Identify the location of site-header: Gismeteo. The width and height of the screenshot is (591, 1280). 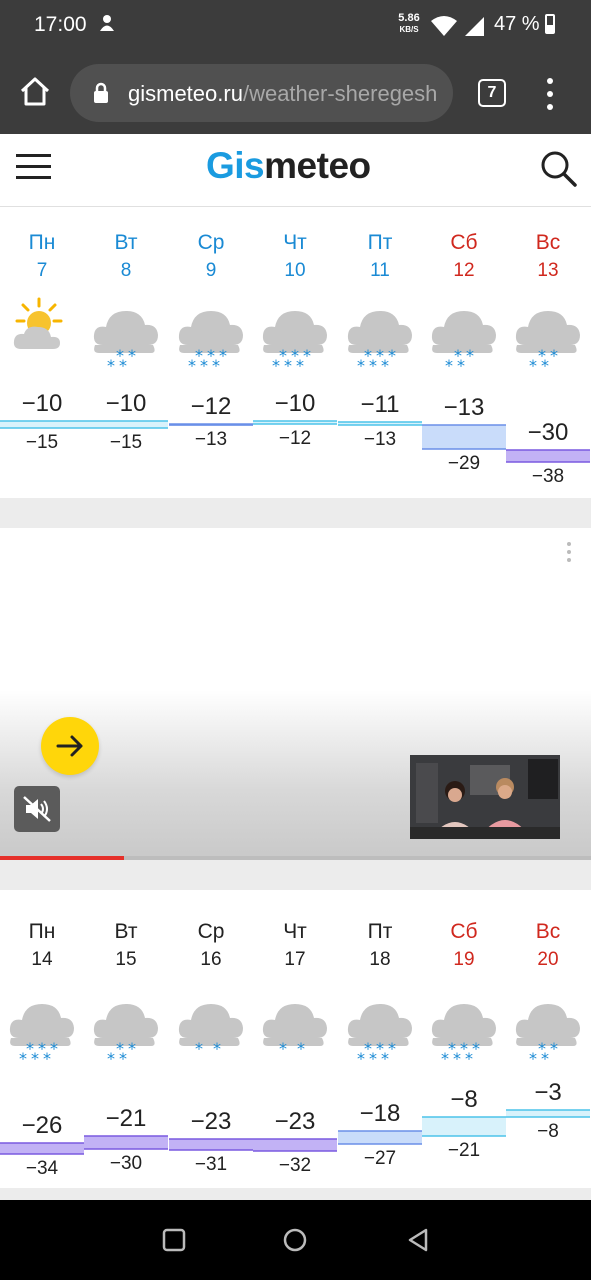
(295, 170).